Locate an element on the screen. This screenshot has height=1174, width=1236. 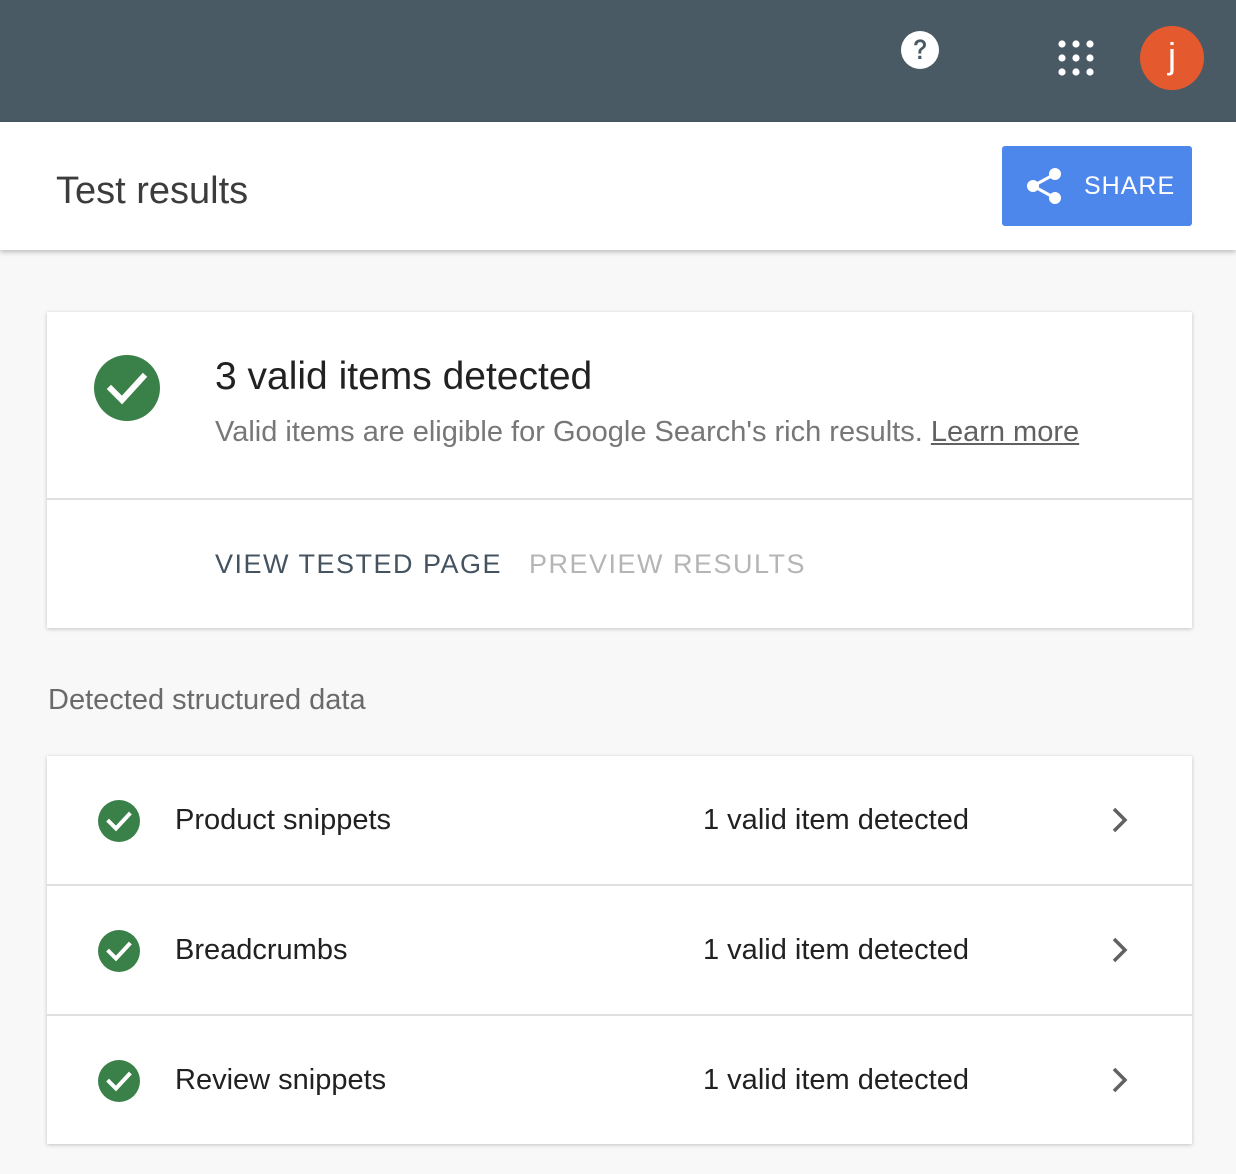
share-button: SHARE is located at coordinates (1097, 186).